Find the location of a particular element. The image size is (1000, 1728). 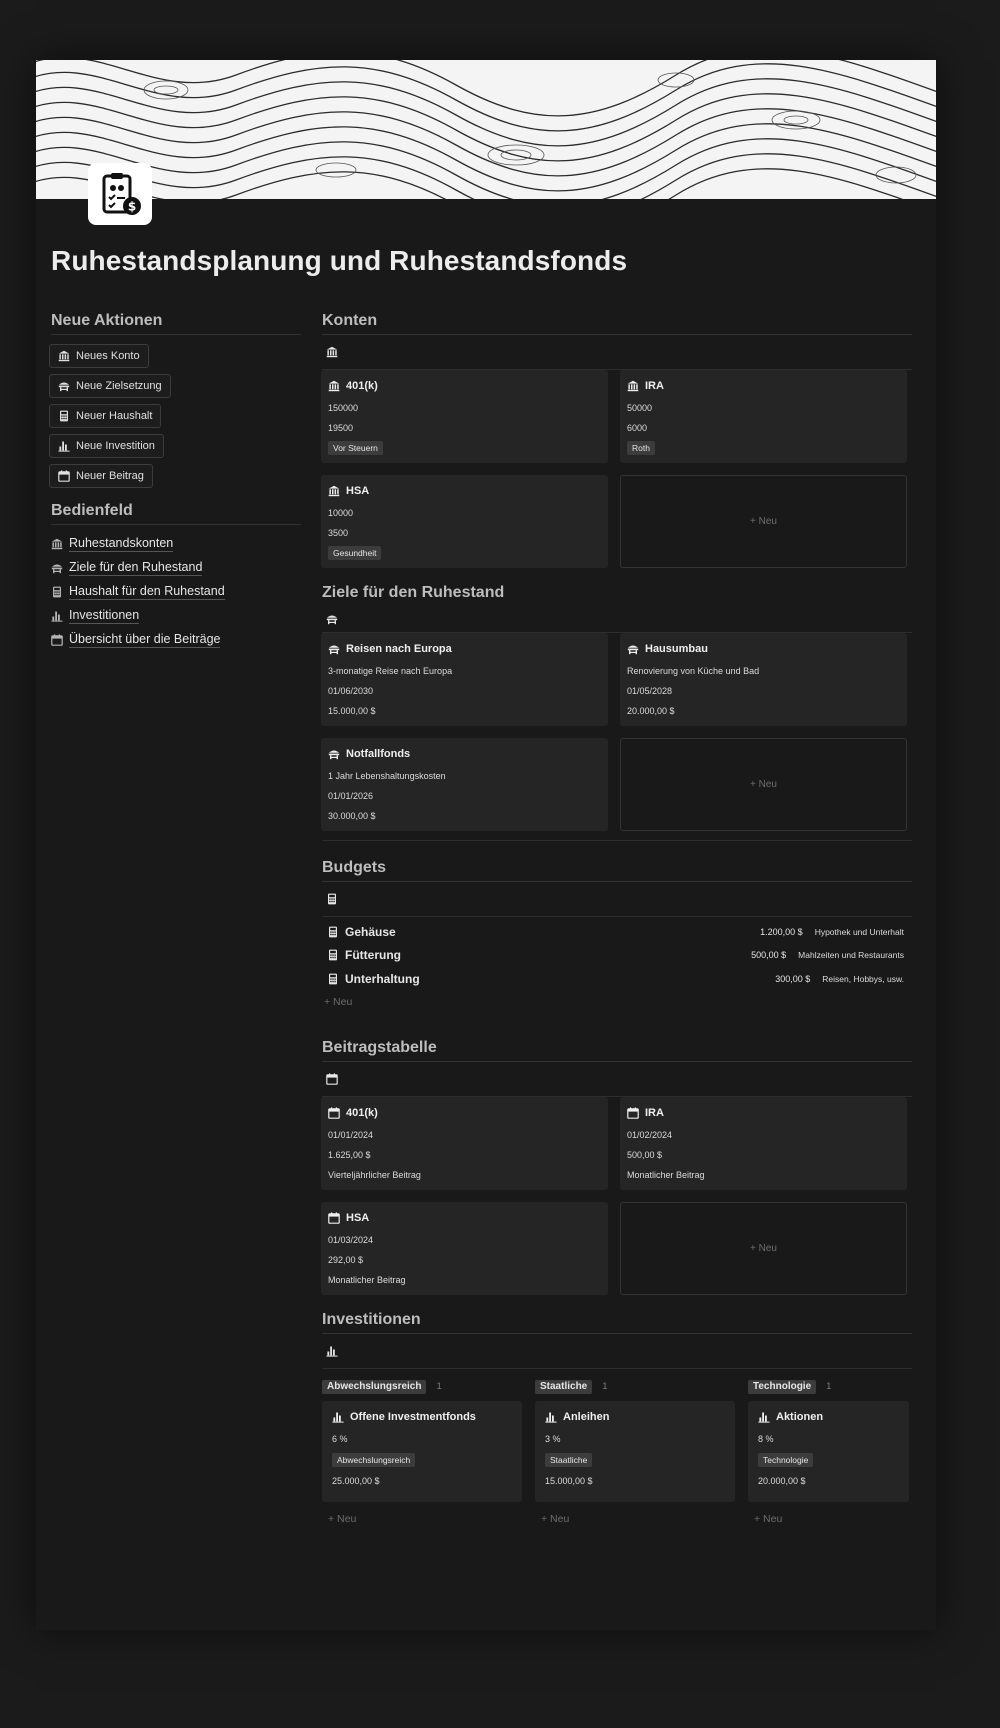

investment-rate: 8 % is located at coordinates (766, 1438).